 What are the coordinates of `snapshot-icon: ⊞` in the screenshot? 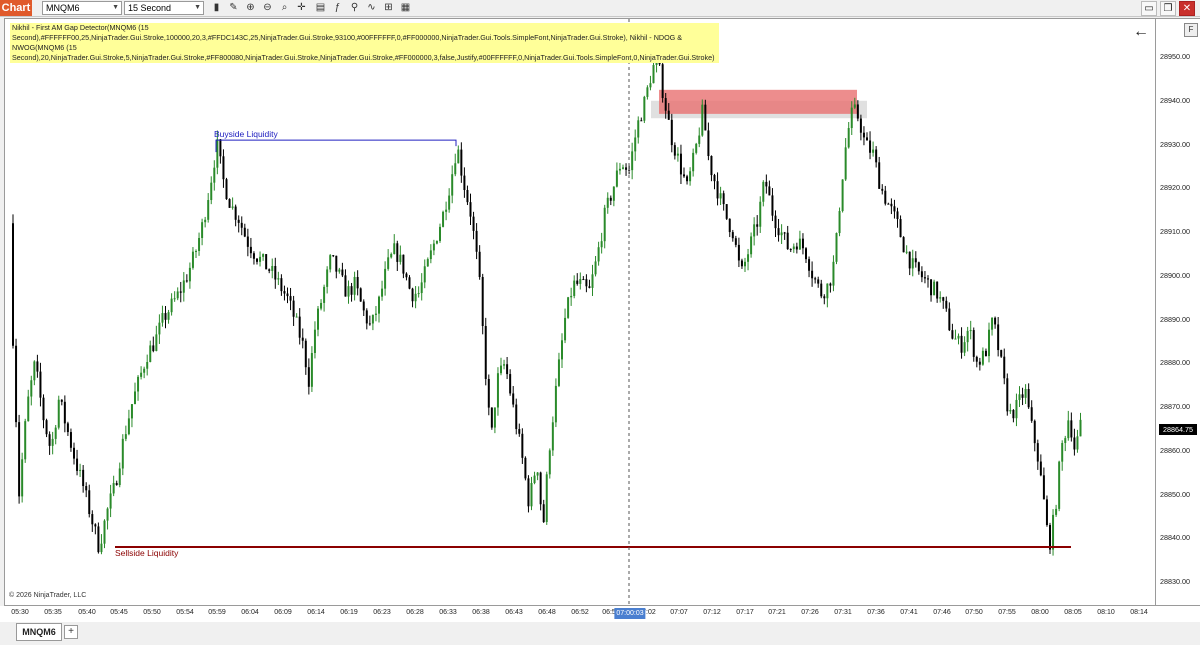 It's located at (388, 7).